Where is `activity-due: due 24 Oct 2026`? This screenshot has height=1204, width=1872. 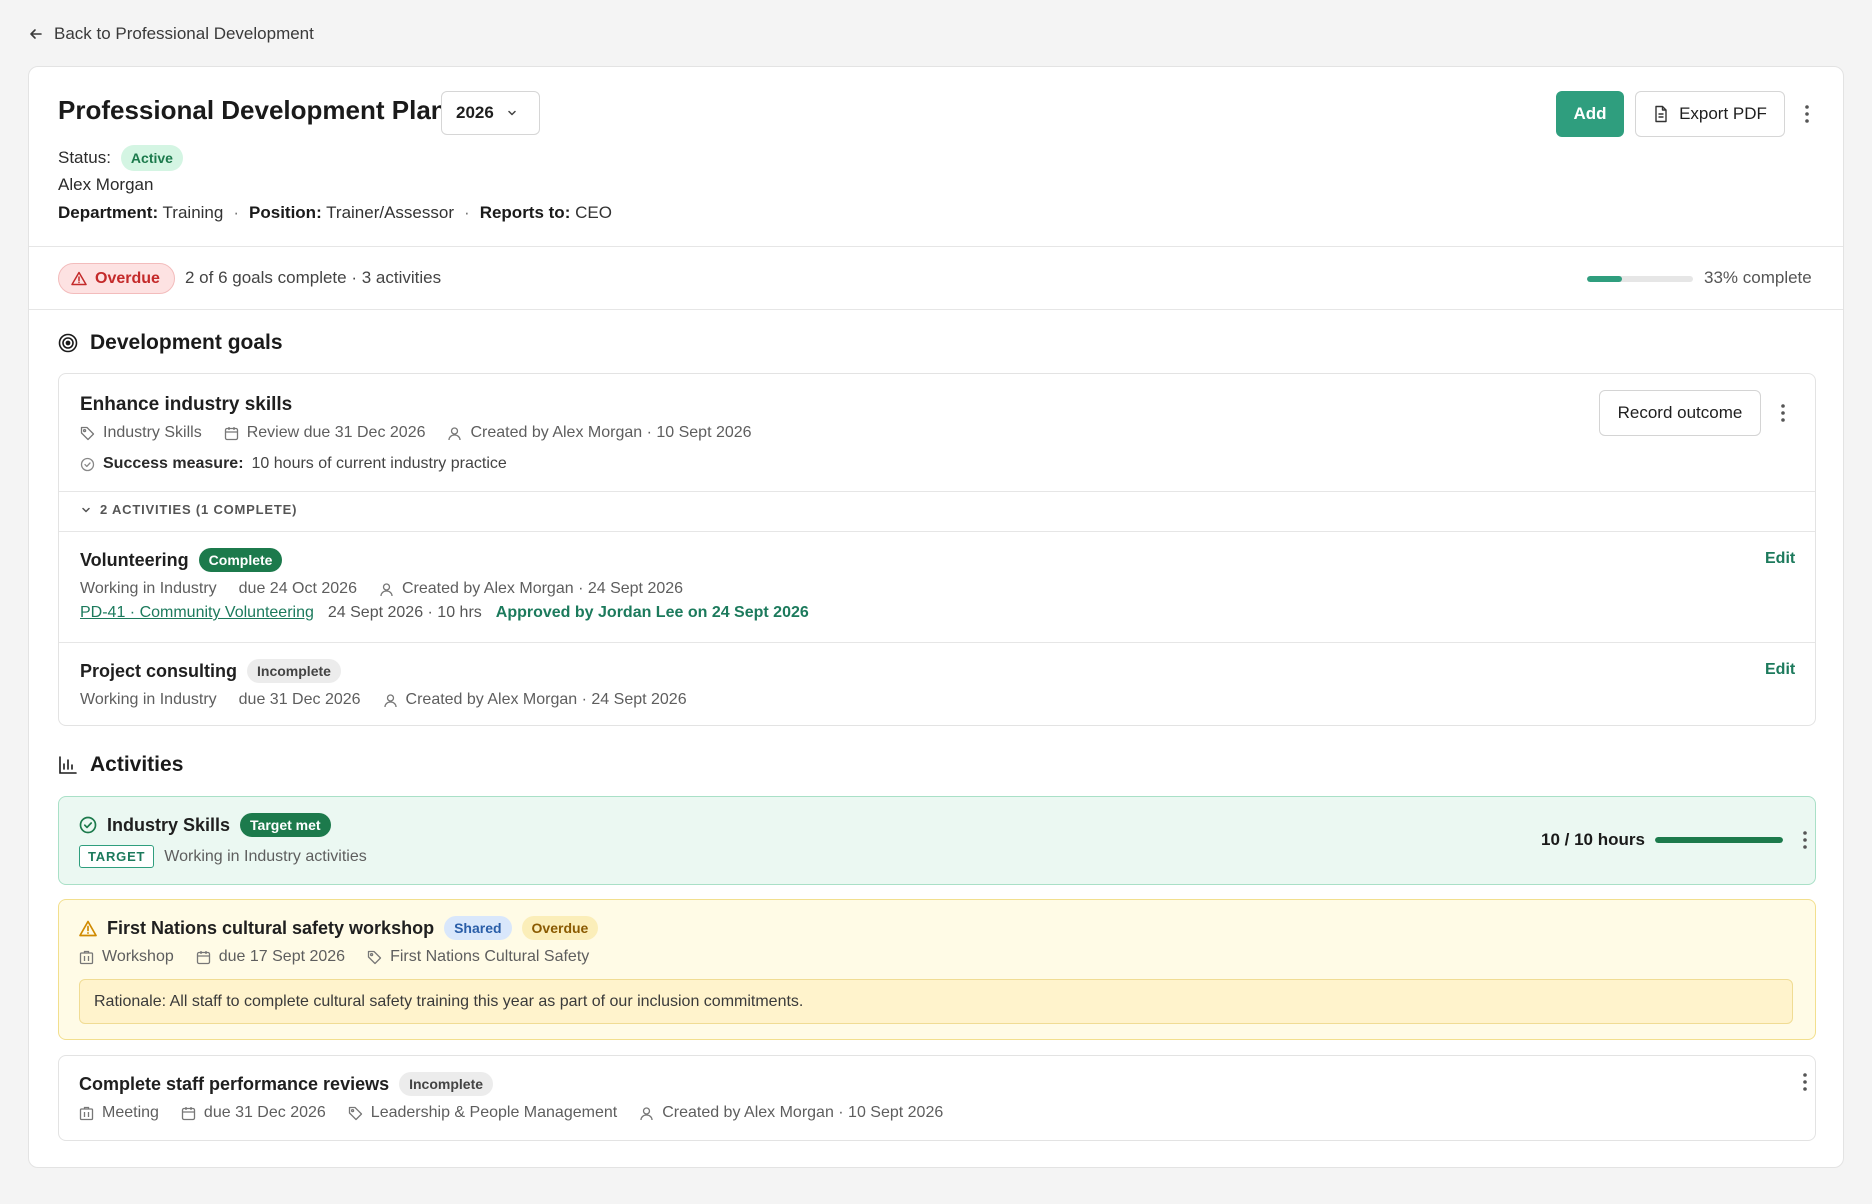
activity-due: due 24 Oct 2026 is located at coordinates (297, 588).